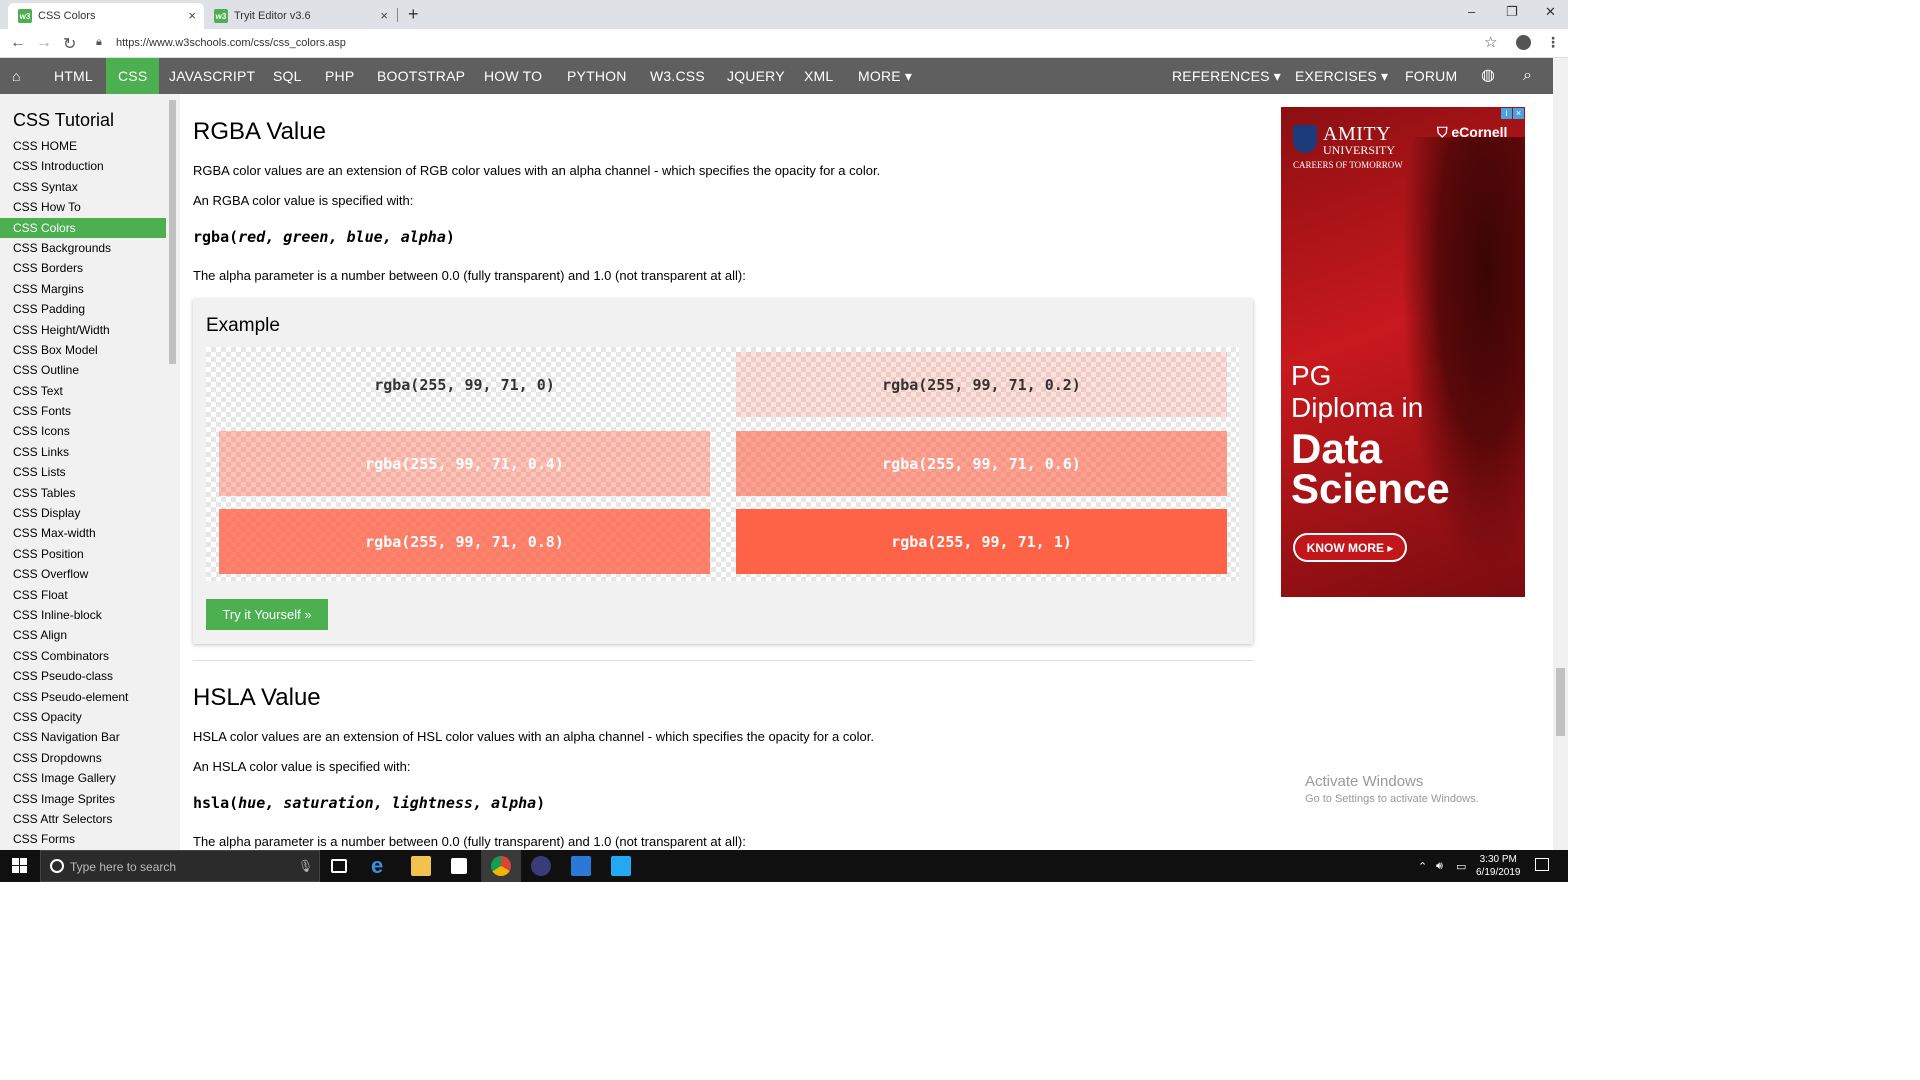 The width and height of the screenshot is (1920, 1080). Describe the element at coordinates (83, 187) in the screenshot. I see `sidebar-item-css-syntax: CSS Syntax` at that location.